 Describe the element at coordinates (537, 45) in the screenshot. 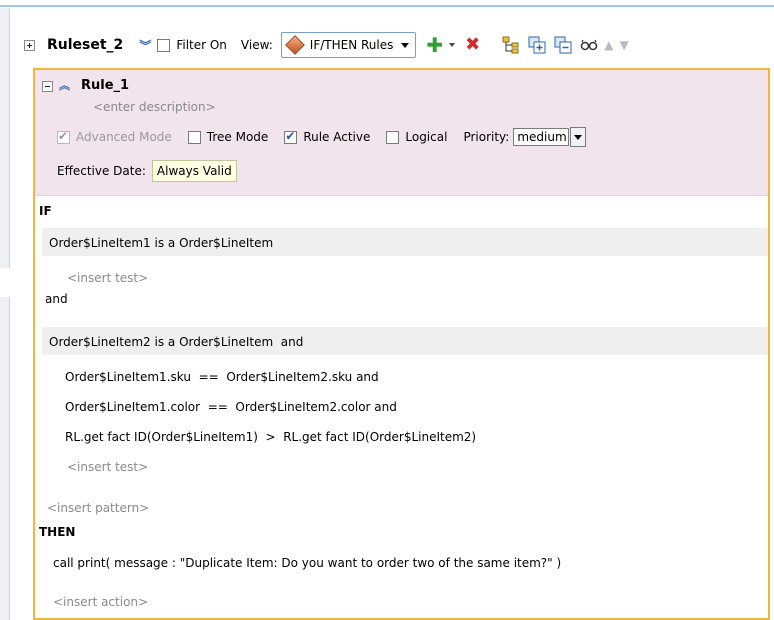

I see `expand-all-icon` at that location.